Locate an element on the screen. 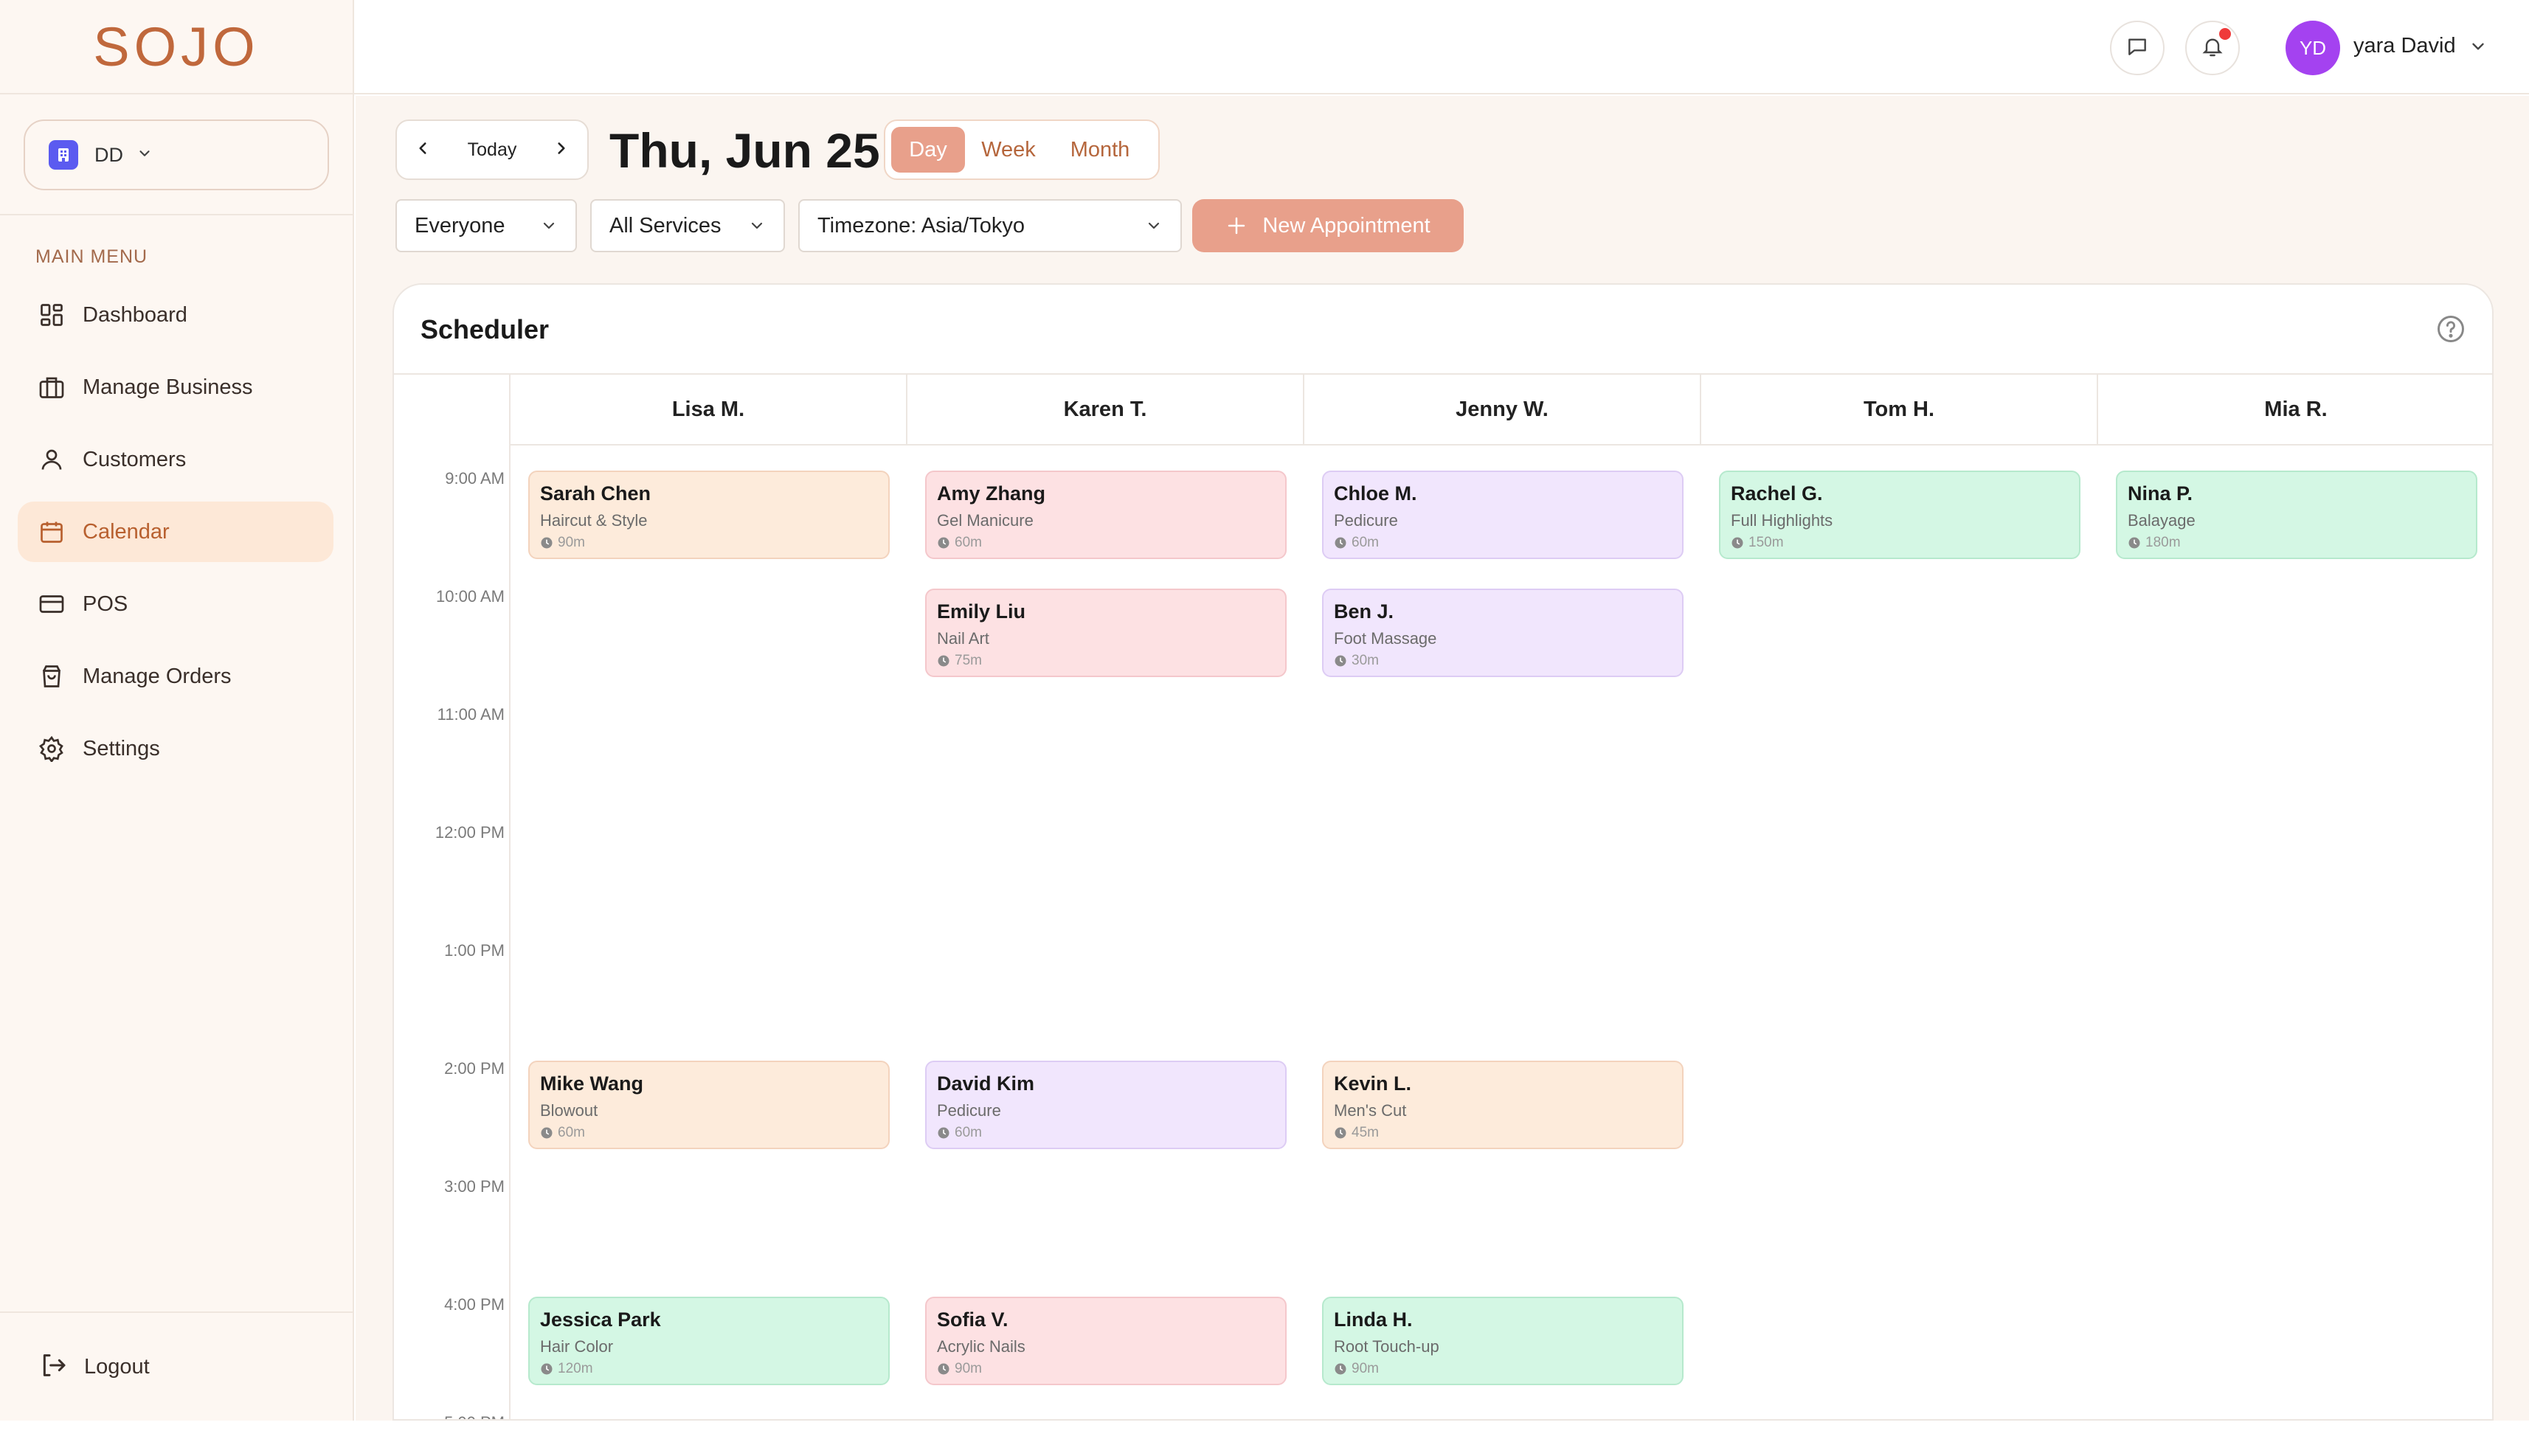 The height and width of the screenshot is (1456, 2529). notifications-button is located at coordinates (2212, 48).